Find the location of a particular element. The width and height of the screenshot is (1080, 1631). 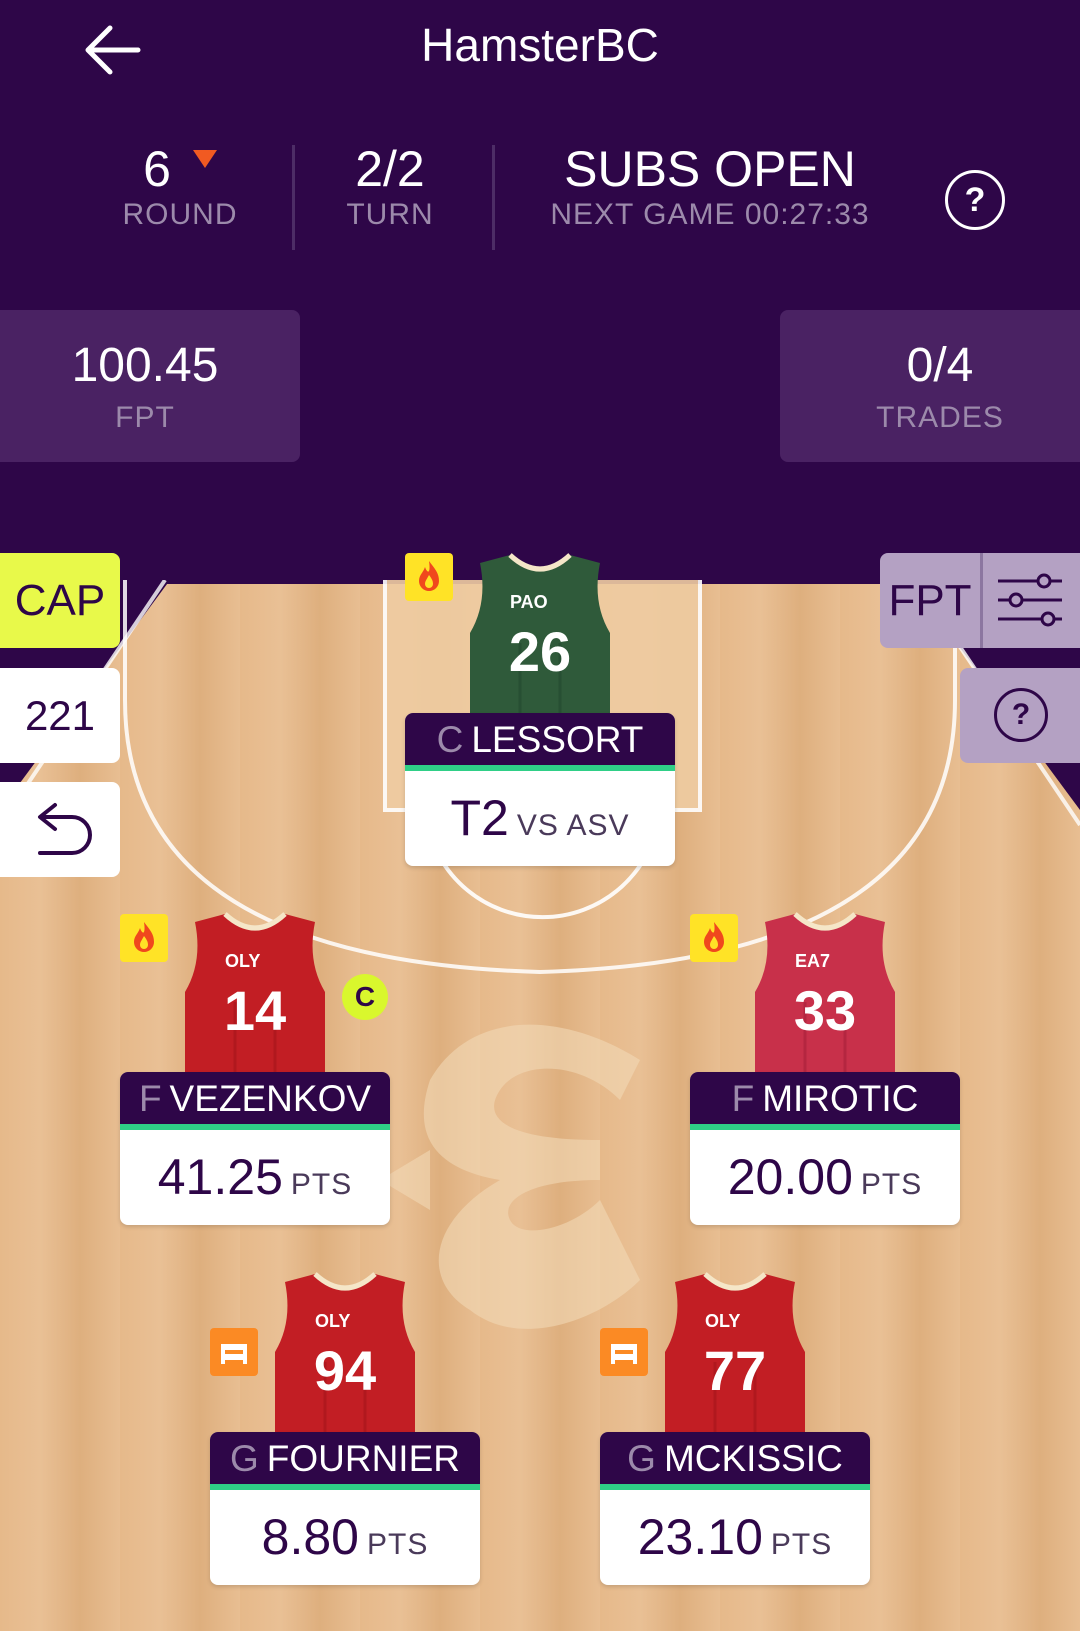

player-name: MCKISSIC is located at coordinates (753, 1458).